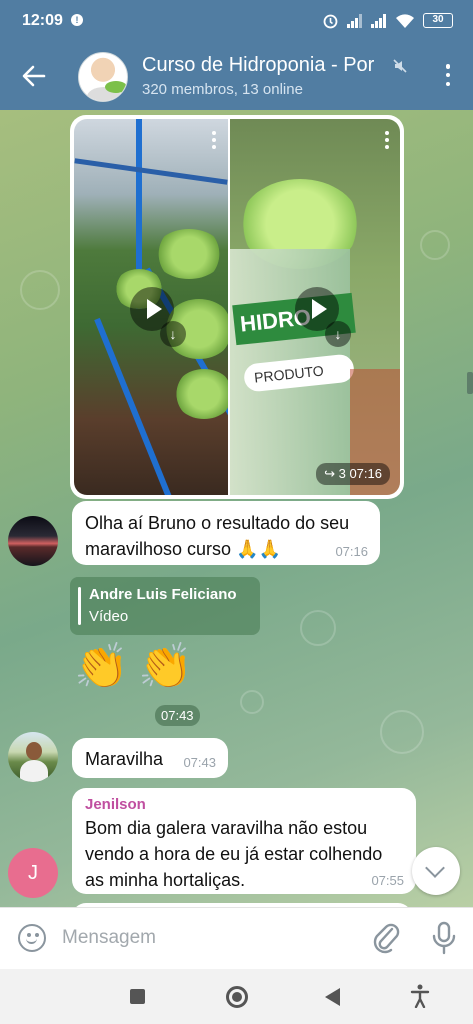 Image resolution: width=473 pixels, height=1024 pixels. What do you see at coordinates (342, 473) in the screenshot?
I see `forward-count: 3` at bounding box center [342, 473].